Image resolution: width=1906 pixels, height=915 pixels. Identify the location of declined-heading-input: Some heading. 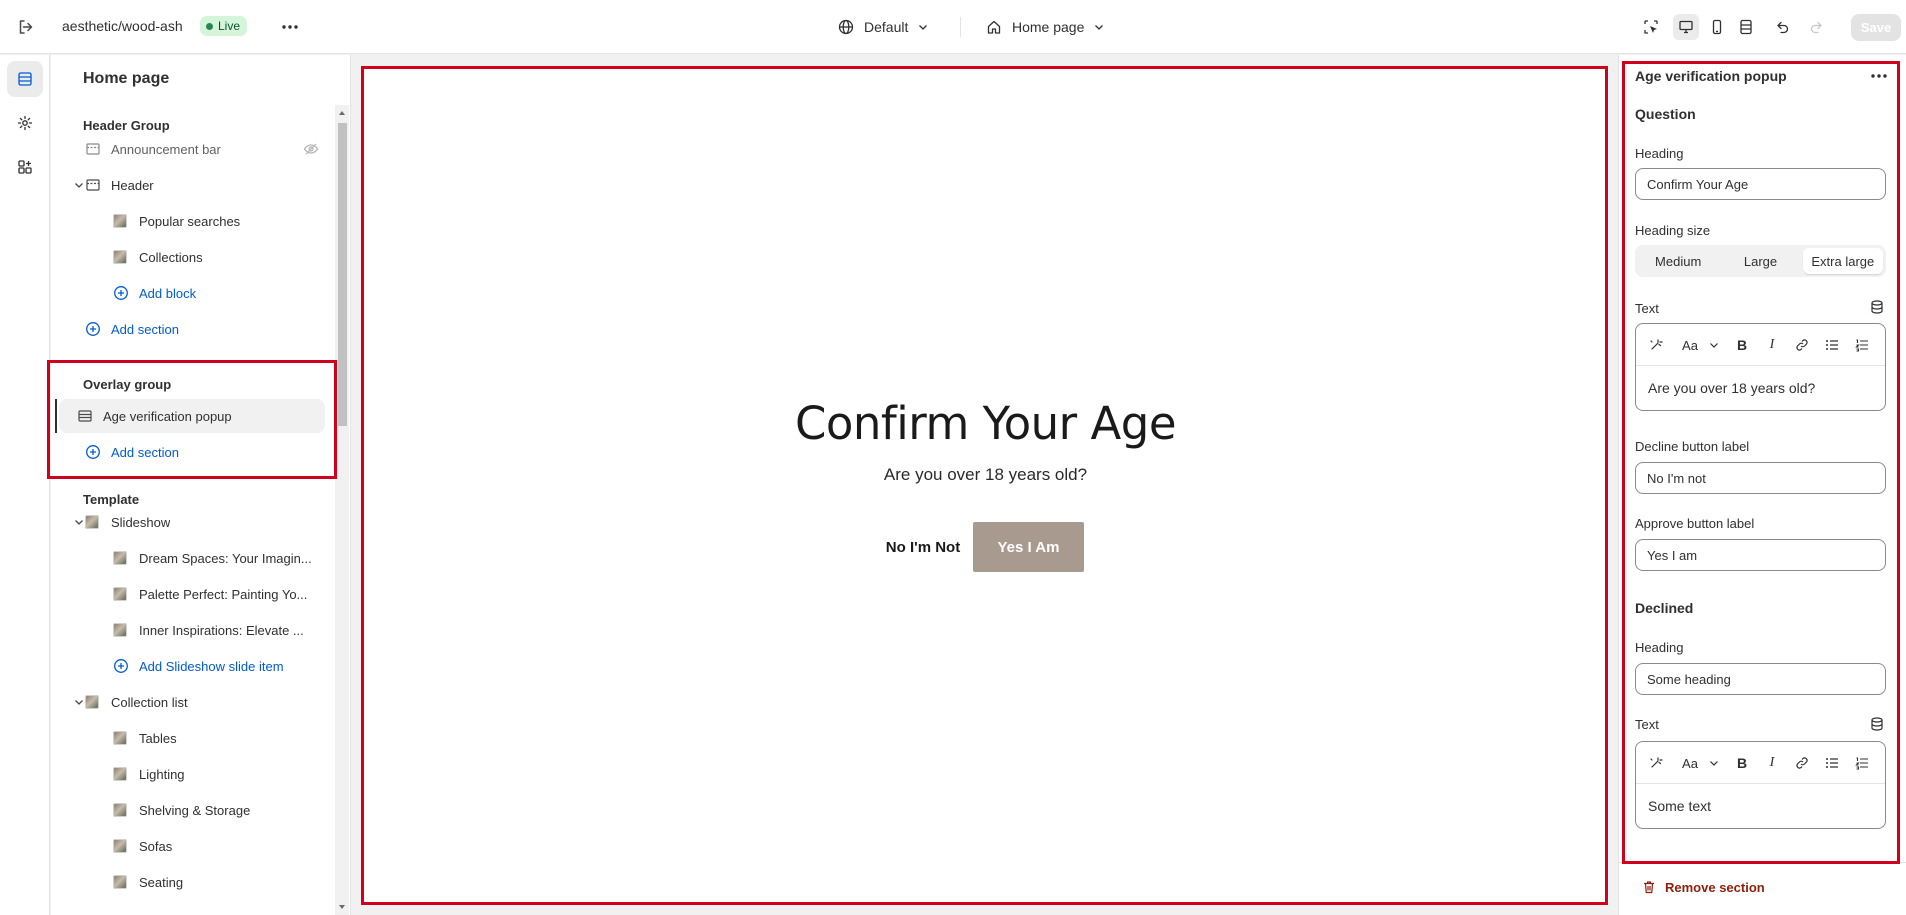
(1760, 679).